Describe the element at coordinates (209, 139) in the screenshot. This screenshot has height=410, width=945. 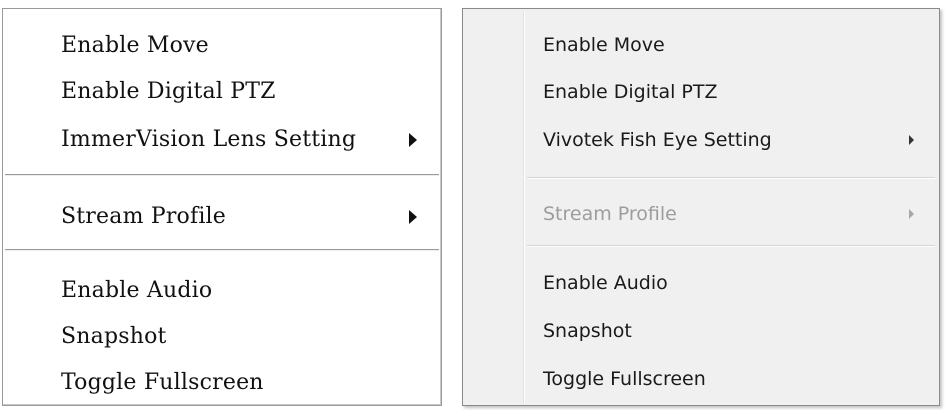
I see `menu-item-label: ImmerVision Lens Setting` at that location.